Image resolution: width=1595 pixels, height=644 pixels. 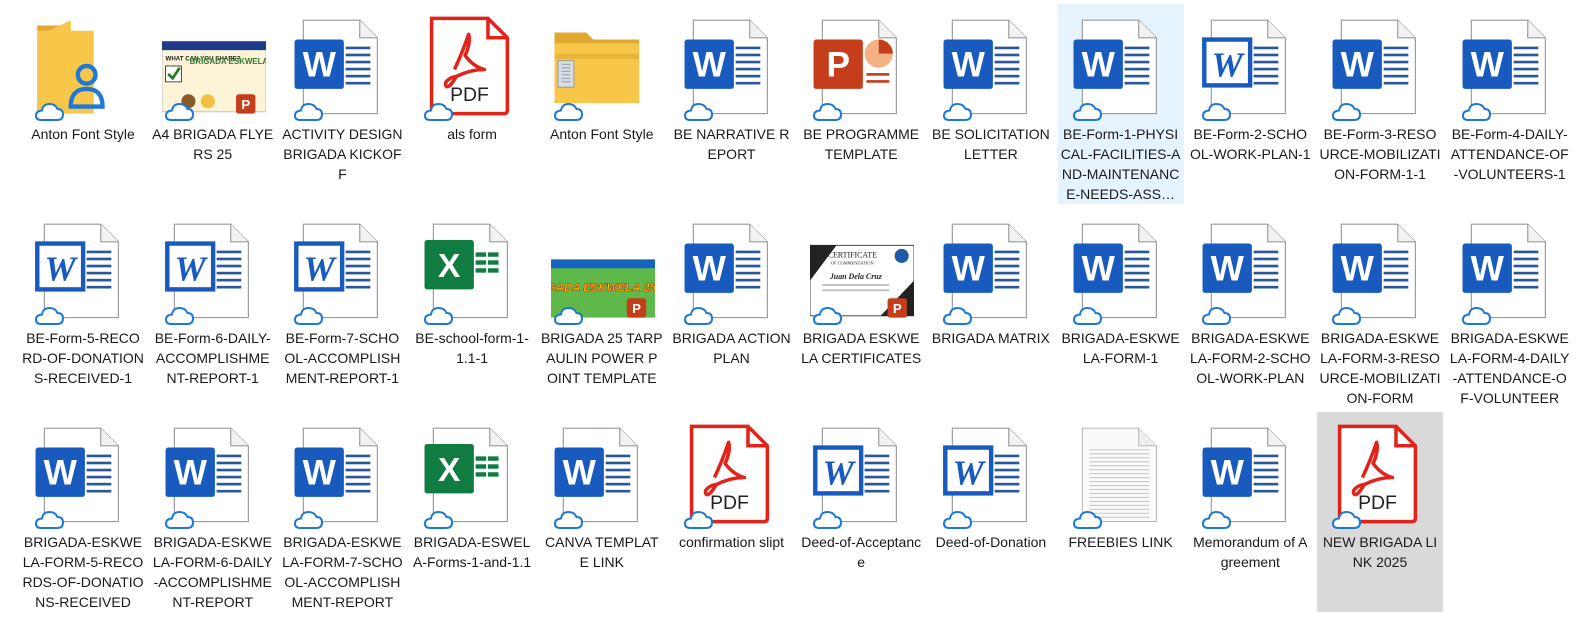 What do you see at coordinates (473, 474) in the screenshot?
I see `excel-icon: X` at bounding box center [473, 474].